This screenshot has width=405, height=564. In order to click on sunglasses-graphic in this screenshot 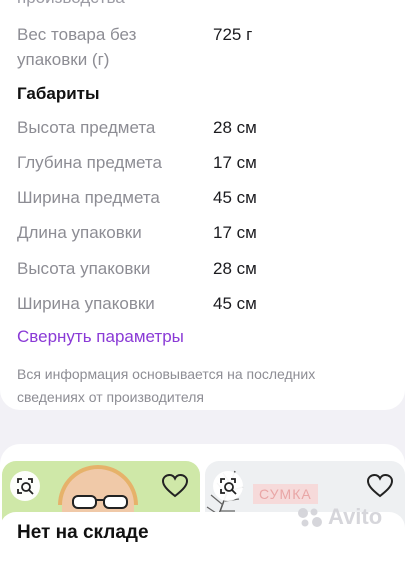, I will do `click(100, 502)`.